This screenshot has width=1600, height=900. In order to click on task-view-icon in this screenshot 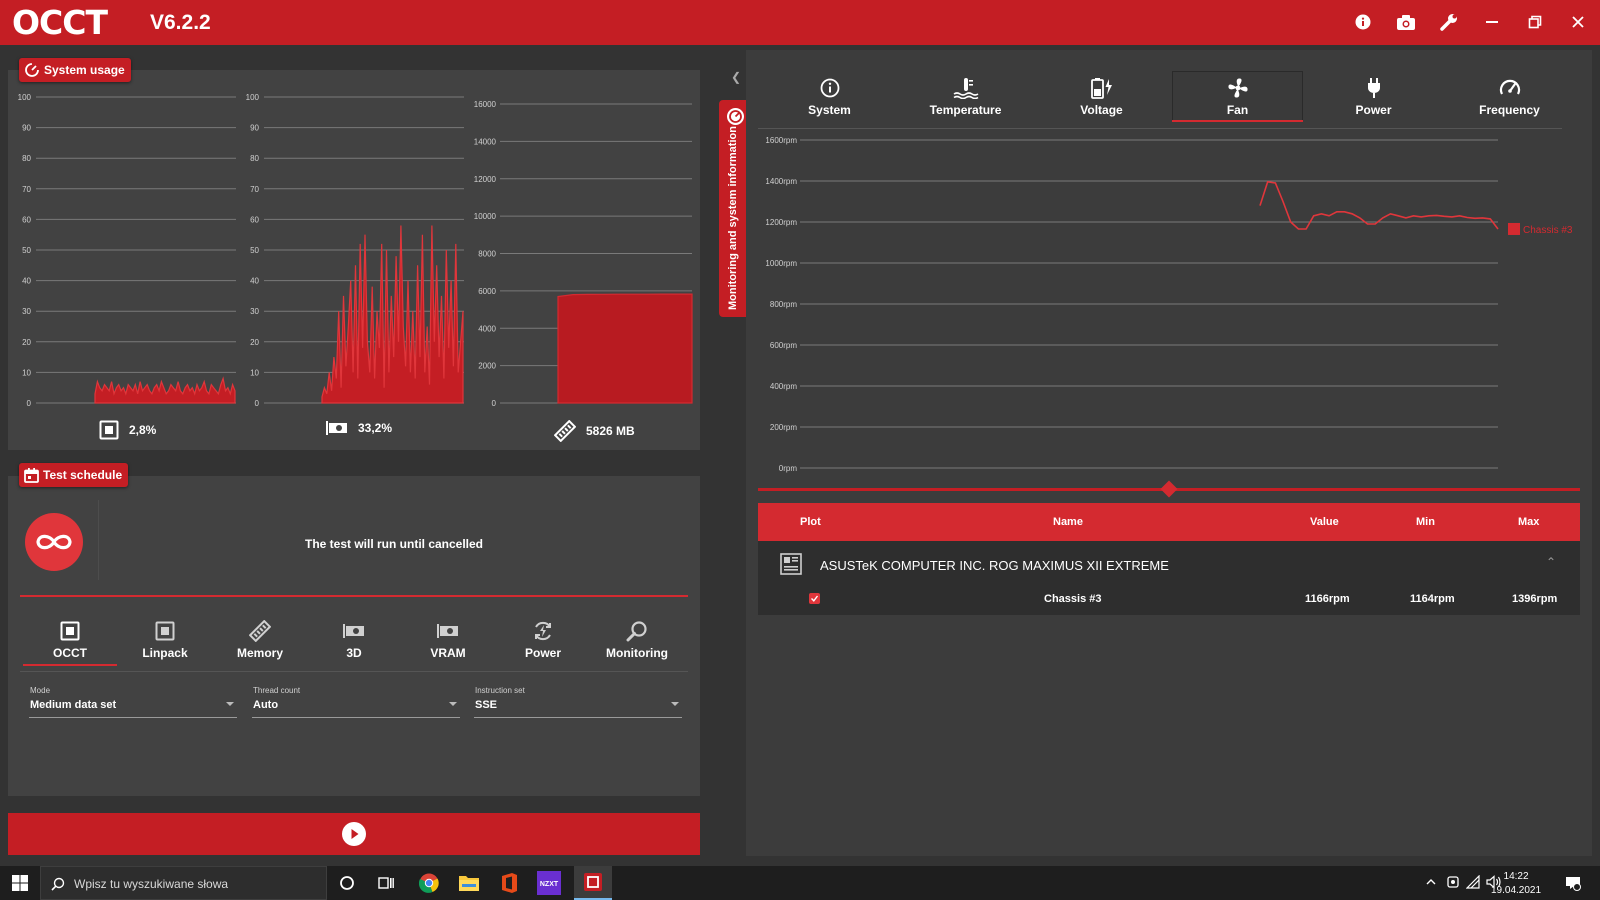, I will do `click(386, 883)`.